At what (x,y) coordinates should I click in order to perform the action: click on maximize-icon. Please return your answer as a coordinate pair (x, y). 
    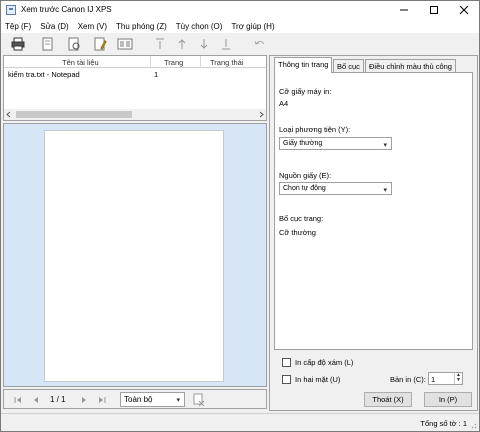
    Looking at the image, I should click on (434, 10).